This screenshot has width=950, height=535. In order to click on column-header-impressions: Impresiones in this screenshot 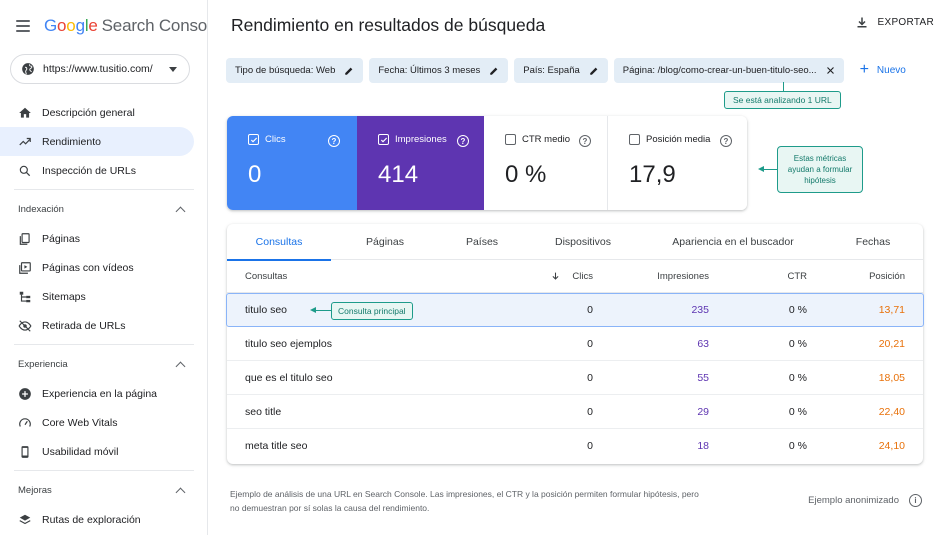, I will do `click(651, 276)`.